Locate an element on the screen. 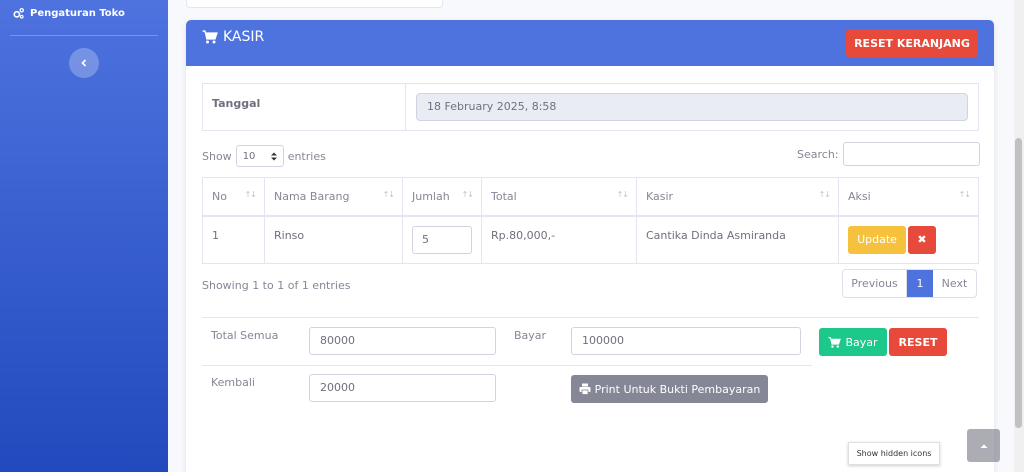  cogs-icon is located at coordinates (19, 13).